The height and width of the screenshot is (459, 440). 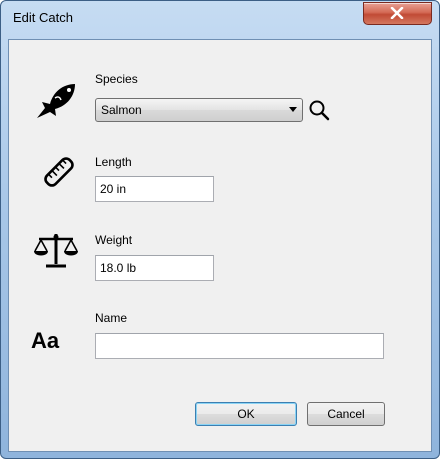 What do you see at coordinates (56, 251) in the screenshot?
I see `scale-icon` at bounding box center [56, 251].